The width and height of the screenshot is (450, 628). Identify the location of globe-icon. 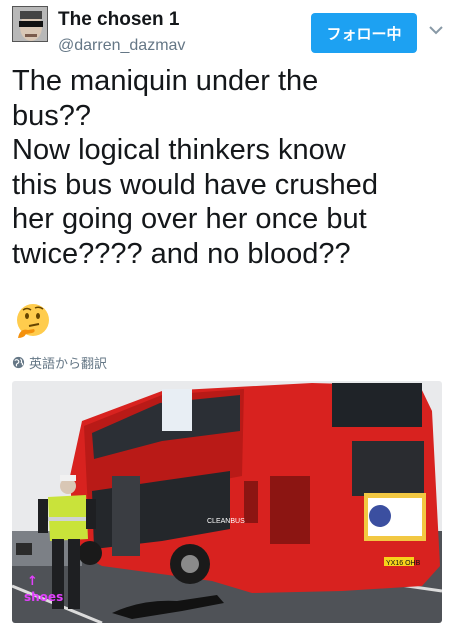
(18, 362).